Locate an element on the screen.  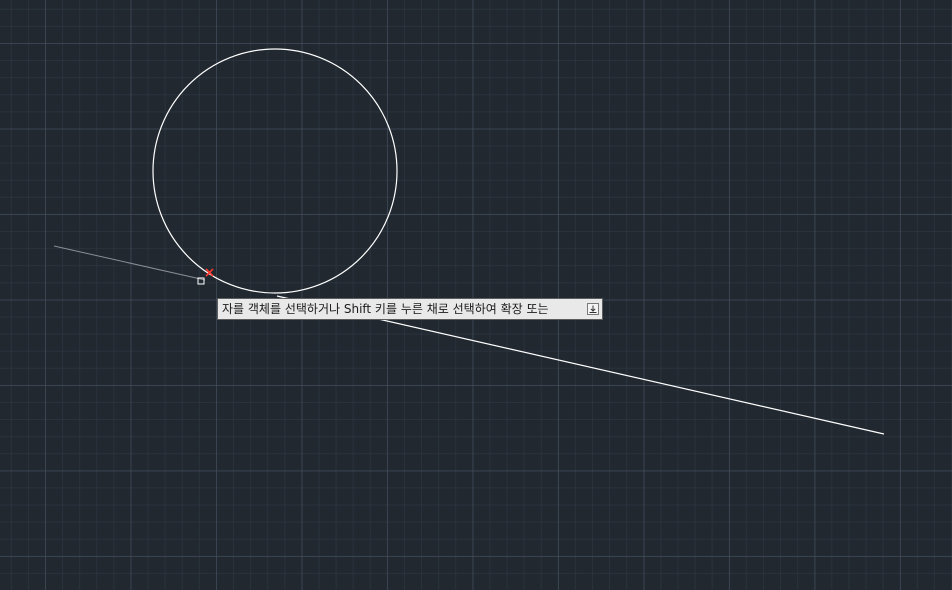
circle-entity is located at coordinates (275, 171).